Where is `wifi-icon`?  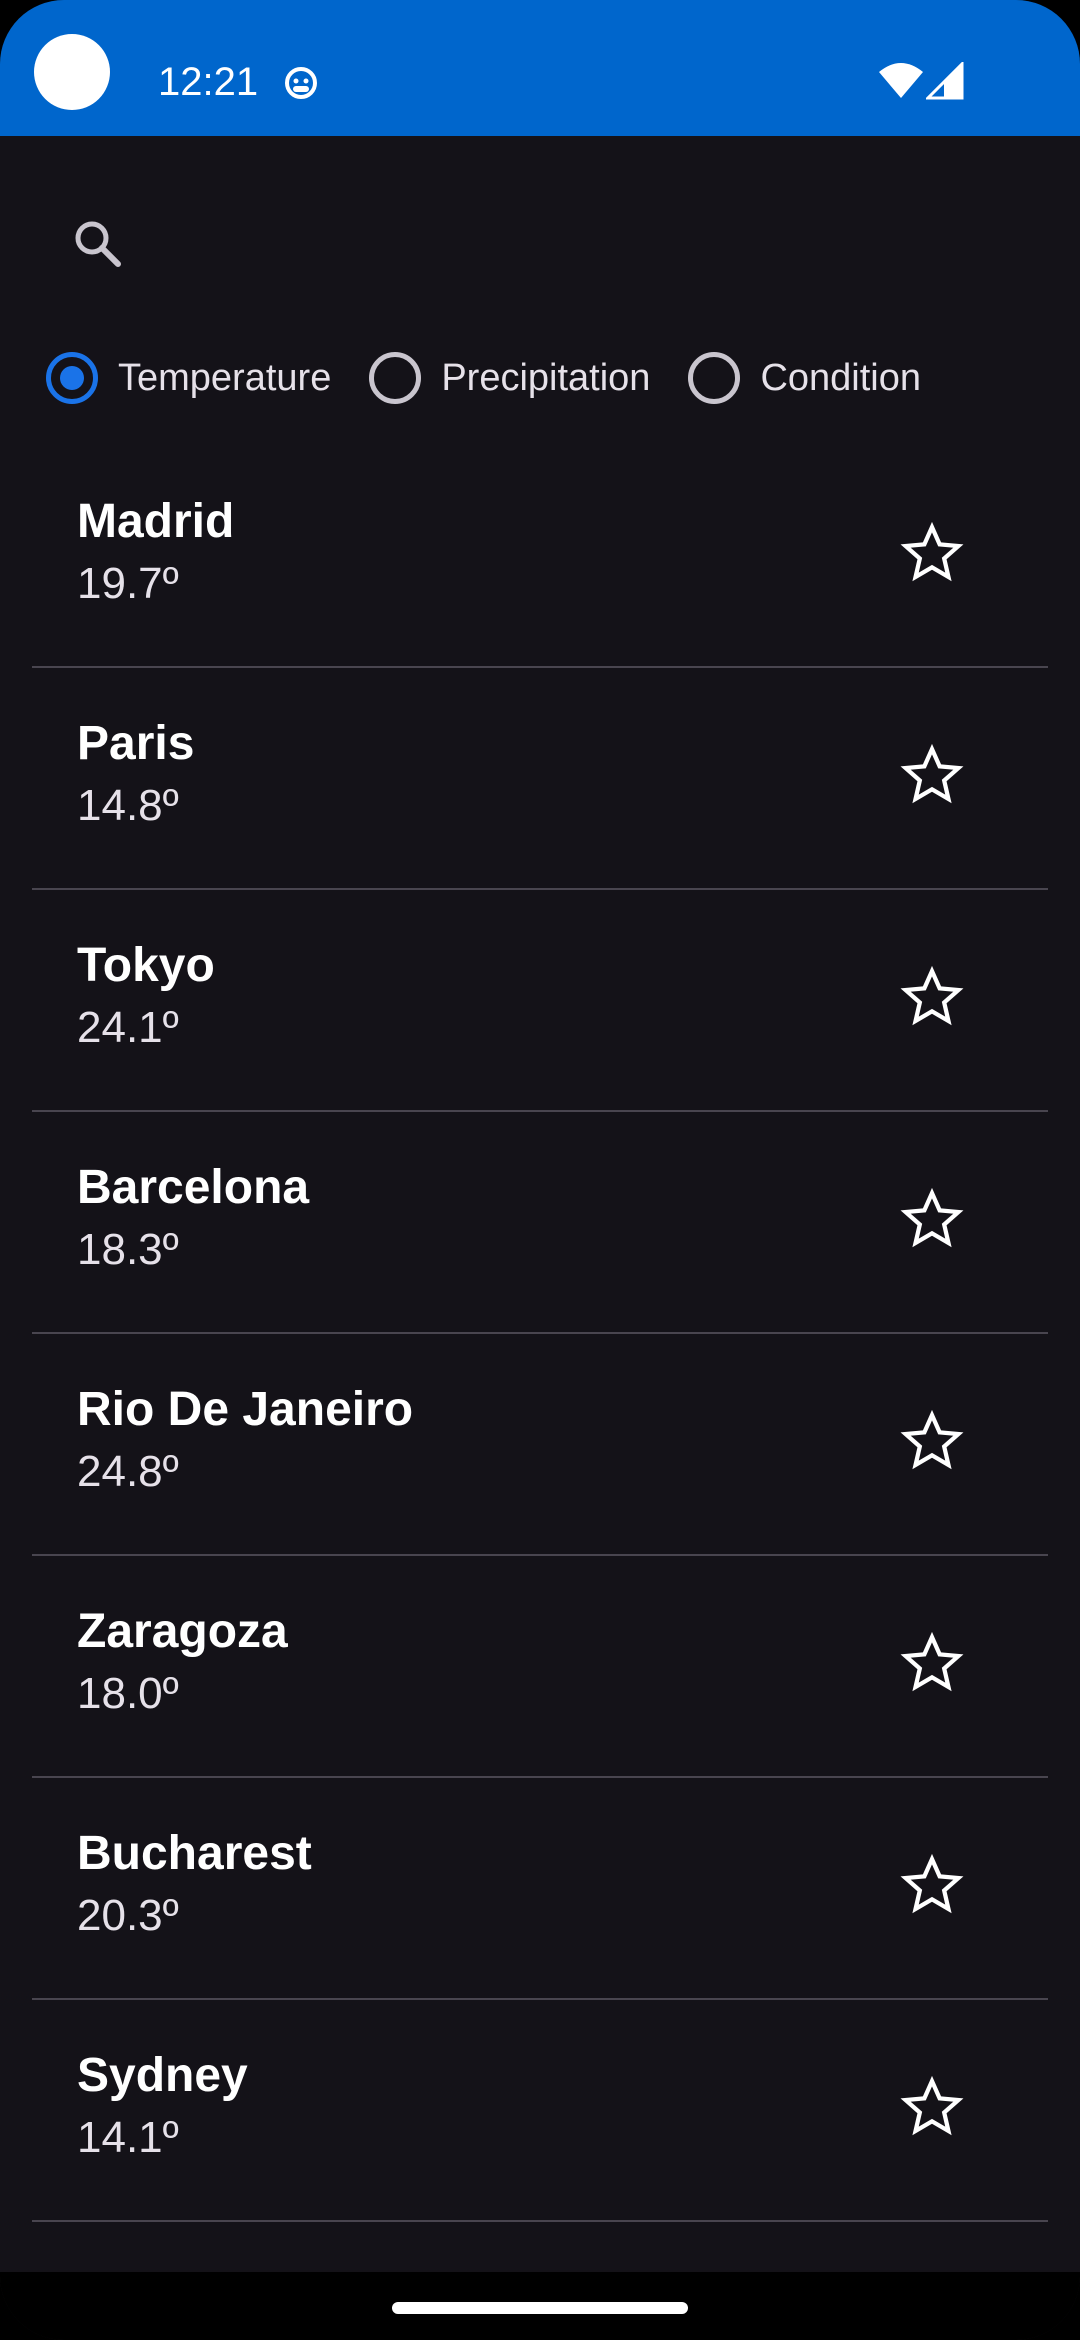 wifi-icon is located at coordinates (901, 80).